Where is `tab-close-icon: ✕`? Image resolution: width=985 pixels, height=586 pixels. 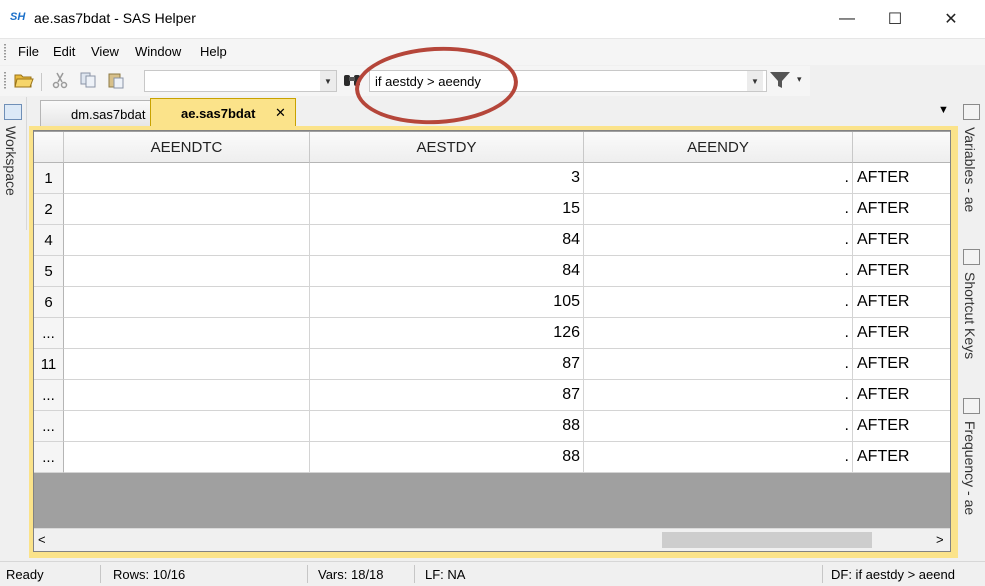 tab-close-icon: ✕ is located at coordinates (280, 113).